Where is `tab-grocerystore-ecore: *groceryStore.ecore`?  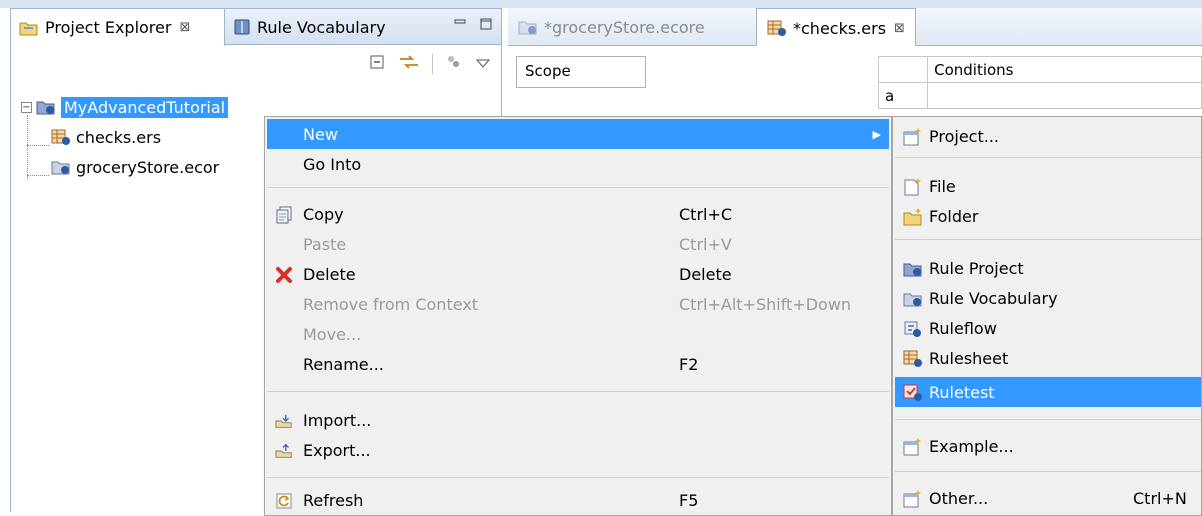
tab-grocerystore-ecore: *groceryStore.ecore is located at coordinates (611, 27).